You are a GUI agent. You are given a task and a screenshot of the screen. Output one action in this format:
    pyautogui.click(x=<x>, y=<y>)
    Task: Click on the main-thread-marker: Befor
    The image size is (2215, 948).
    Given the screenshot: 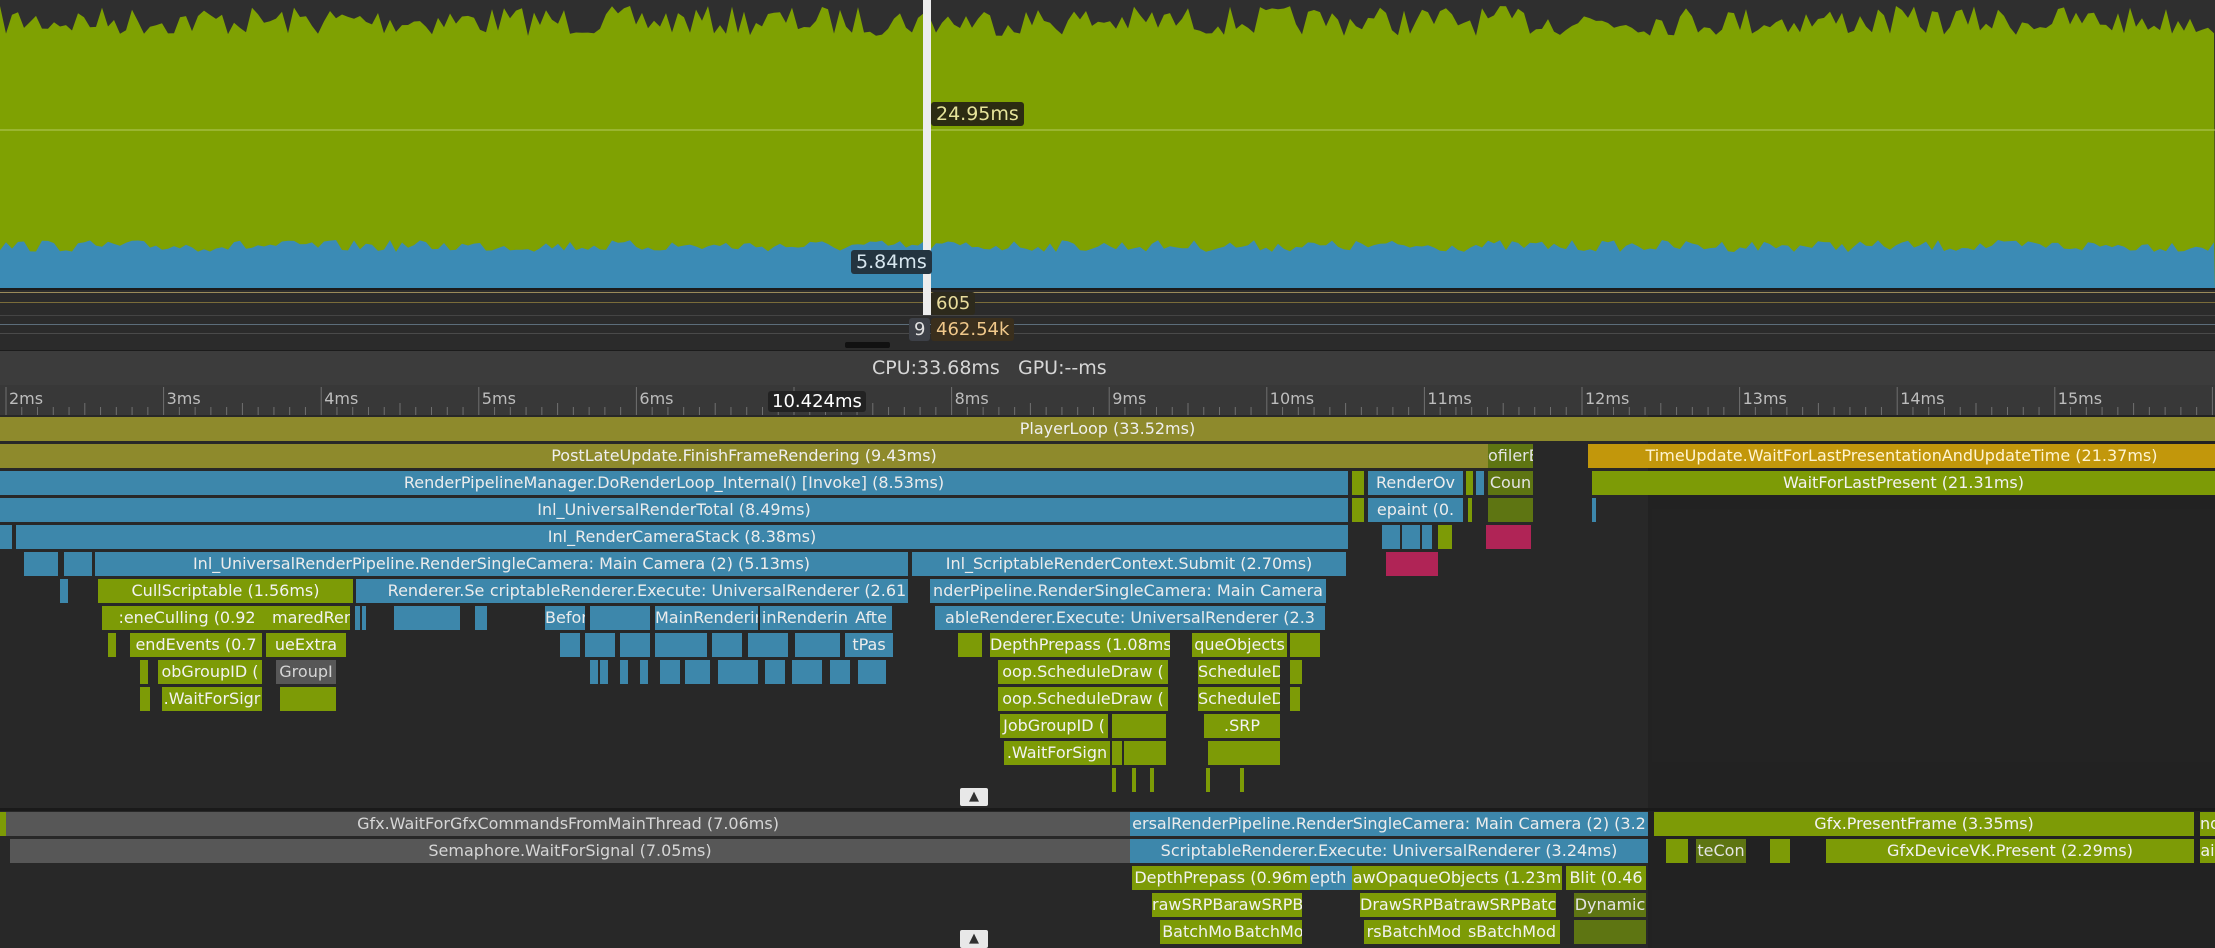 What is the action you would take?
    pyautogui.click(x=565, y=618)
    